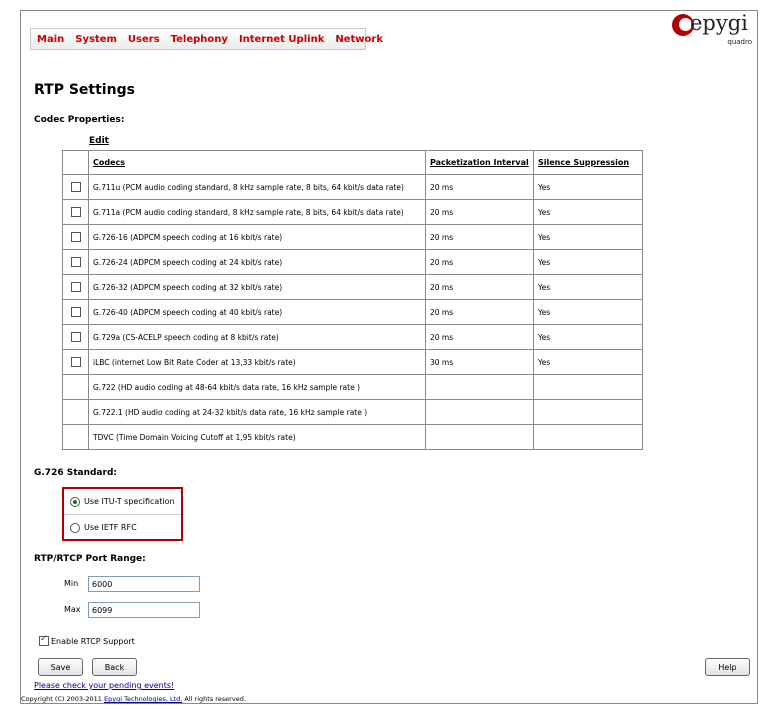  I want to click on g726-radio-group: Use ITU-T specification Use IETF RFC, so click(122, 514).